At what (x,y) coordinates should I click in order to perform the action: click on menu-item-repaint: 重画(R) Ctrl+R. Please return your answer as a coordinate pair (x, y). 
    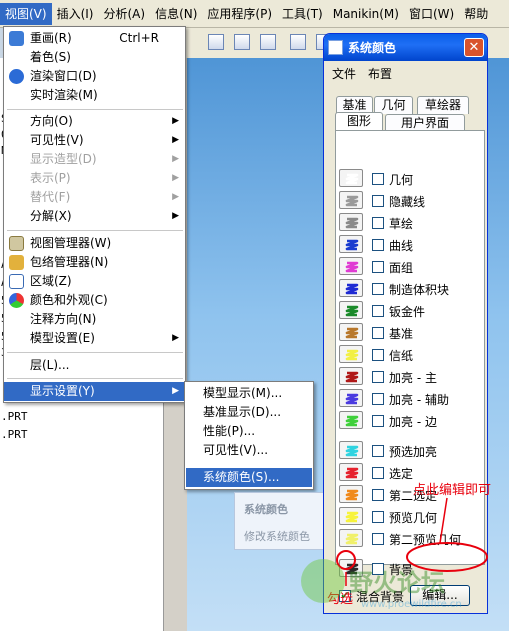
    Looking at the image, I should click on (94, 38).